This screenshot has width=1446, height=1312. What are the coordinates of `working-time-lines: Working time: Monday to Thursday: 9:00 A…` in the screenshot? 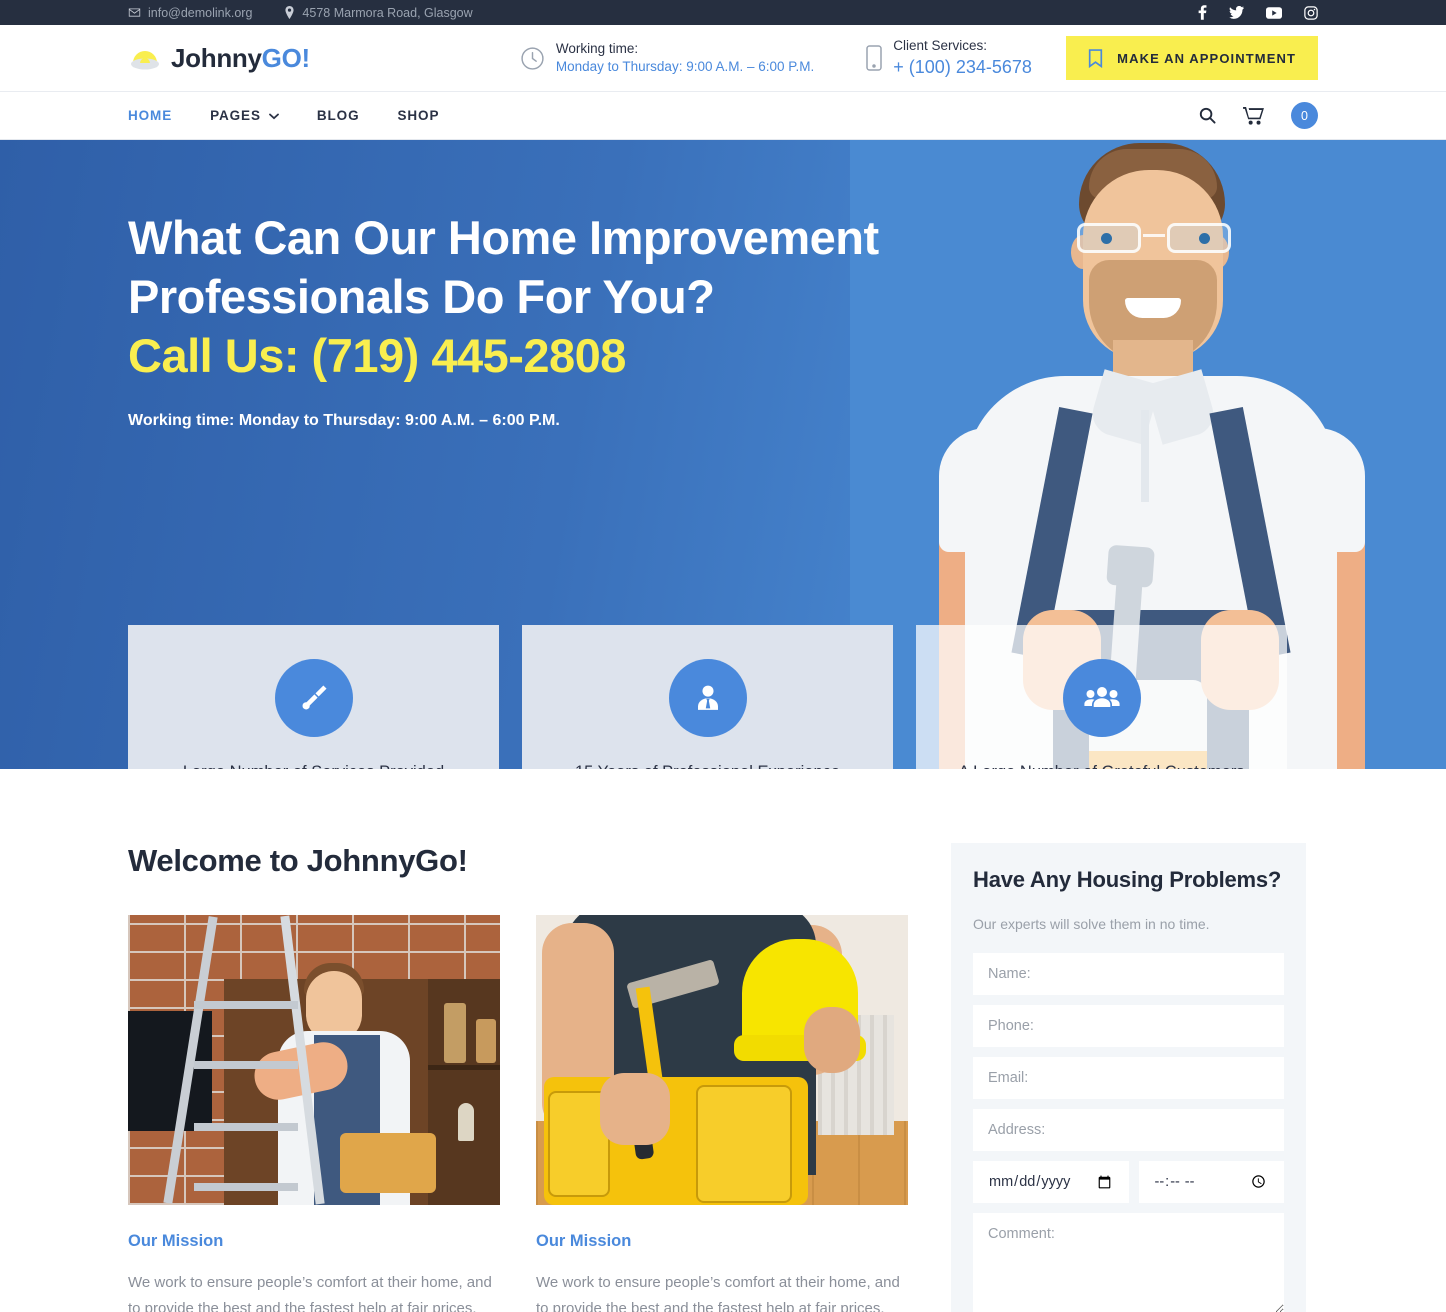 It's located at (685, 58).